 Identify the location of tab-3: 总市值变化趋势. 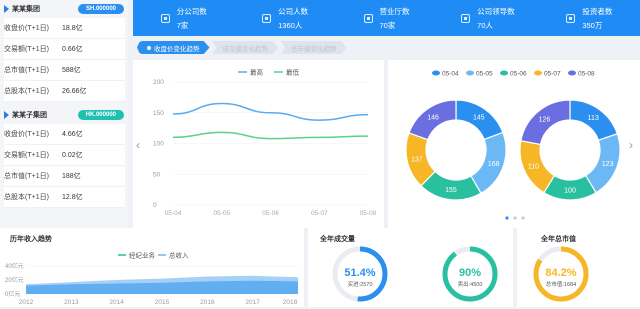
(314, 47).